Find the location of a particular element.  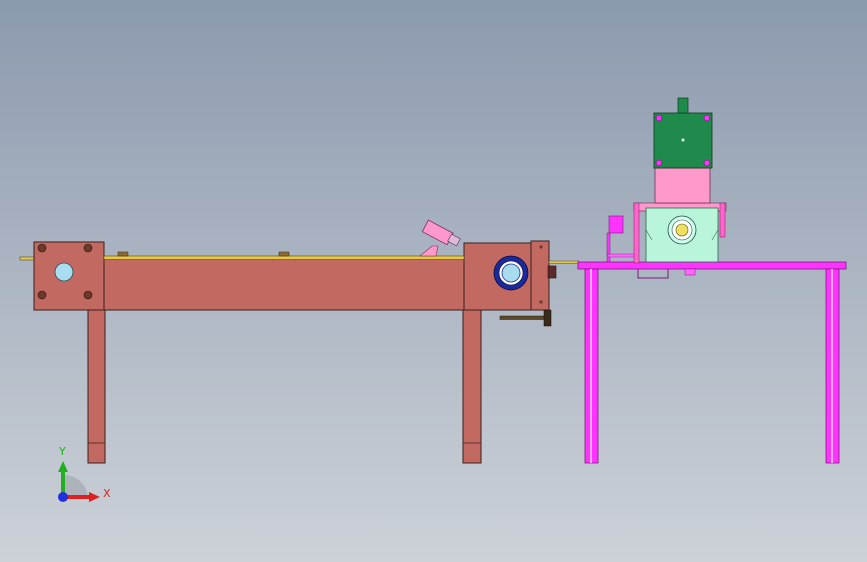

bench-beam is located at coordinates (284, 284).